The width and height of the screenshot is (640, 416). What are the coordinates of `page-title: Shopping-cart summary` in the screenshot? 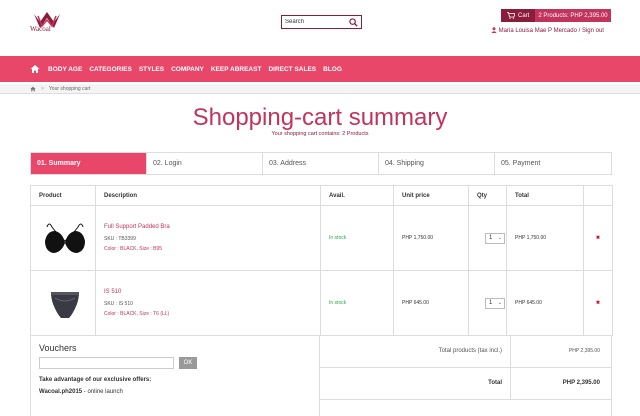 It's located at (320, 117).